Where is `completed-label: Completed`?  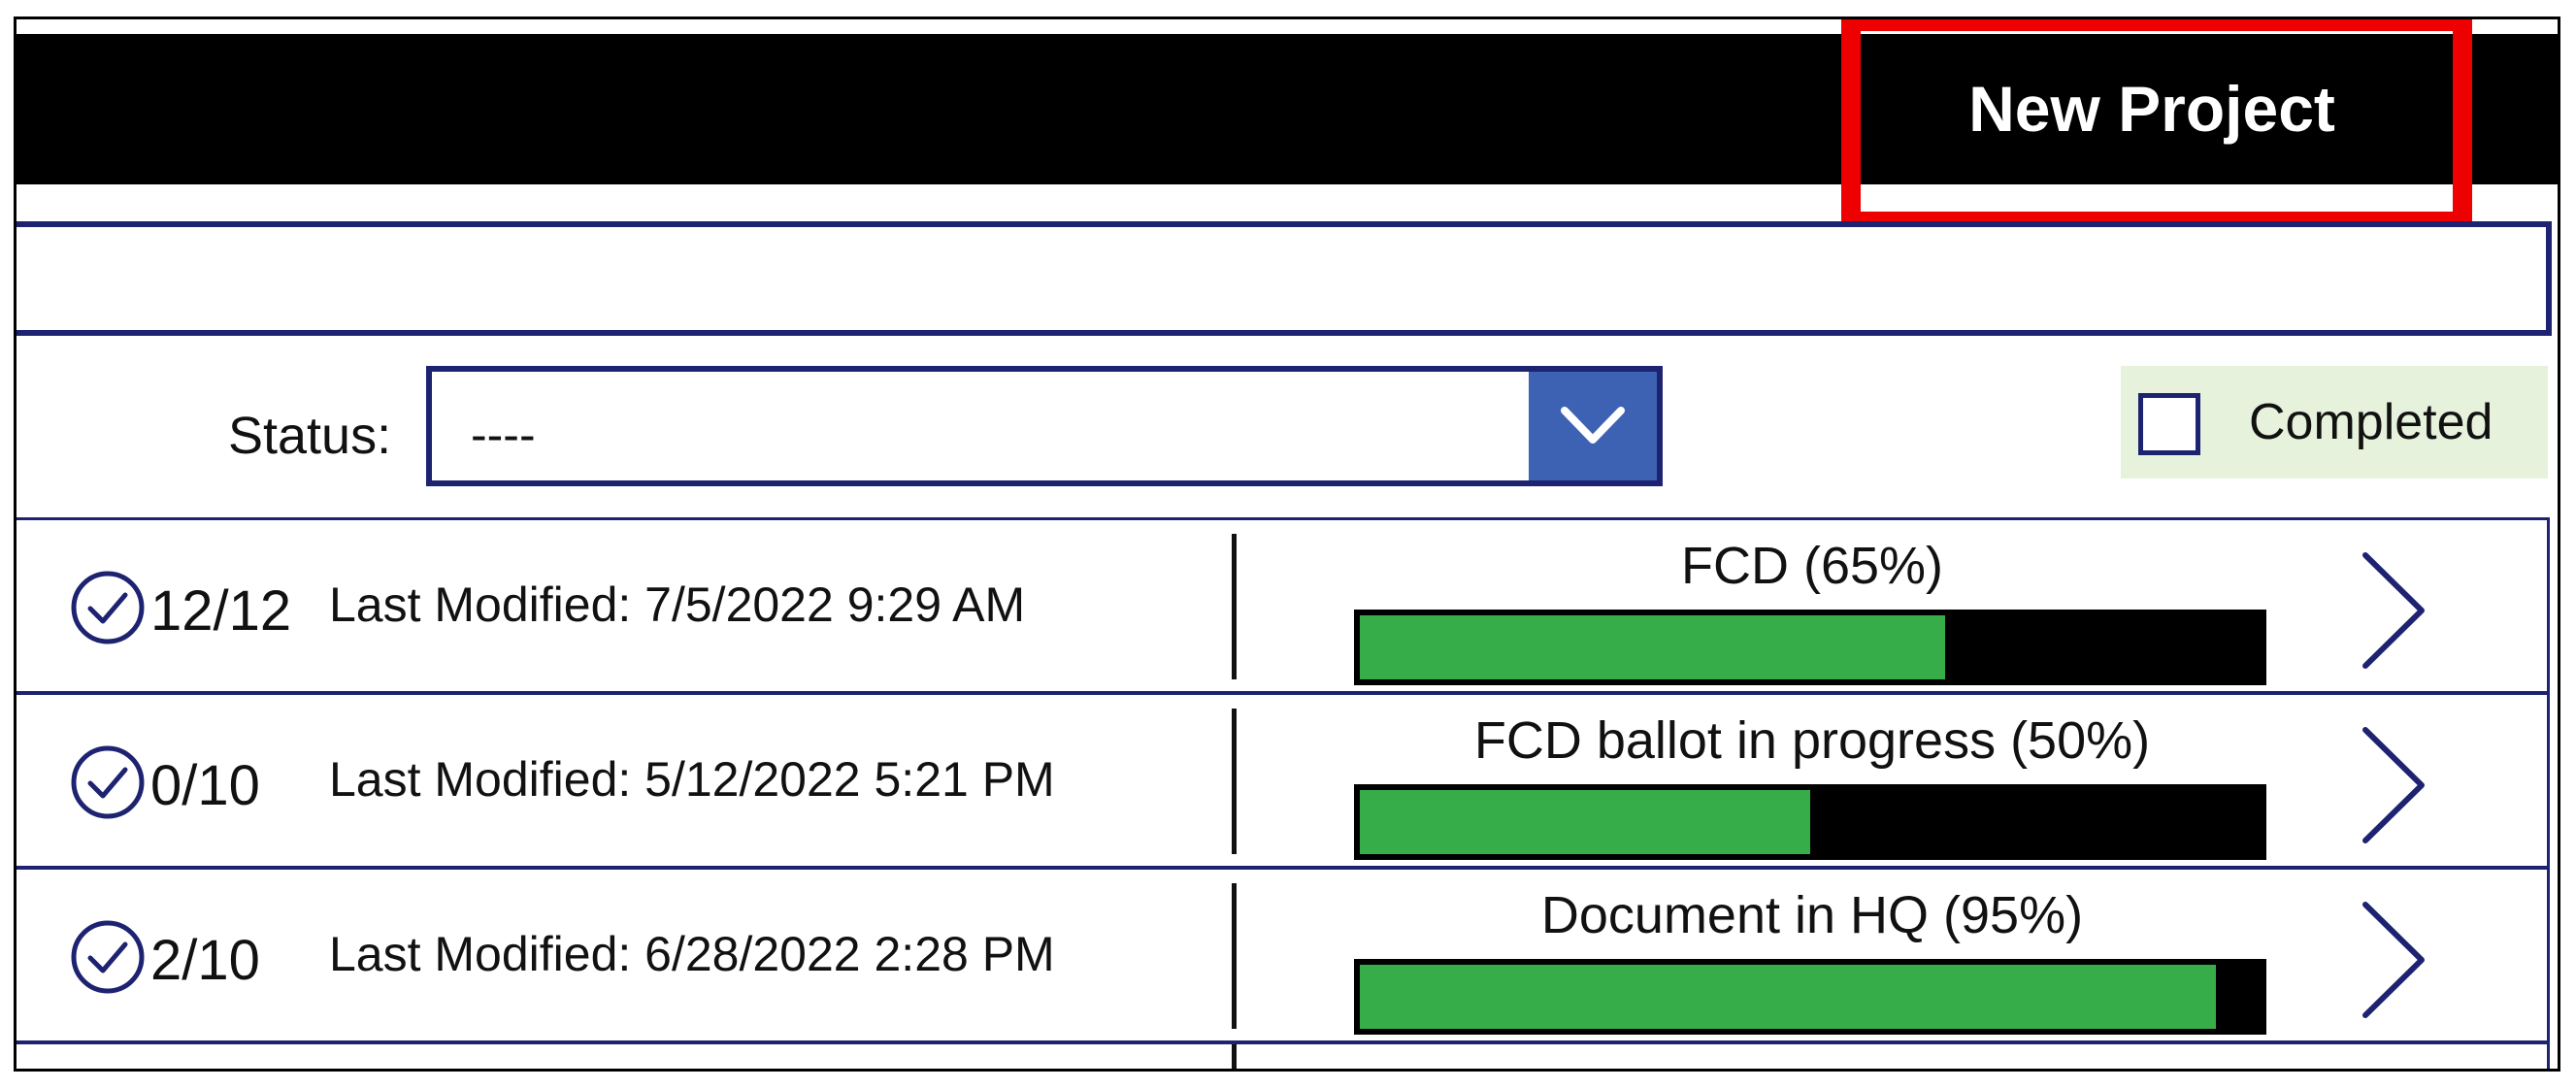
completed-label: Completed is located at coordinates (2371, 422).